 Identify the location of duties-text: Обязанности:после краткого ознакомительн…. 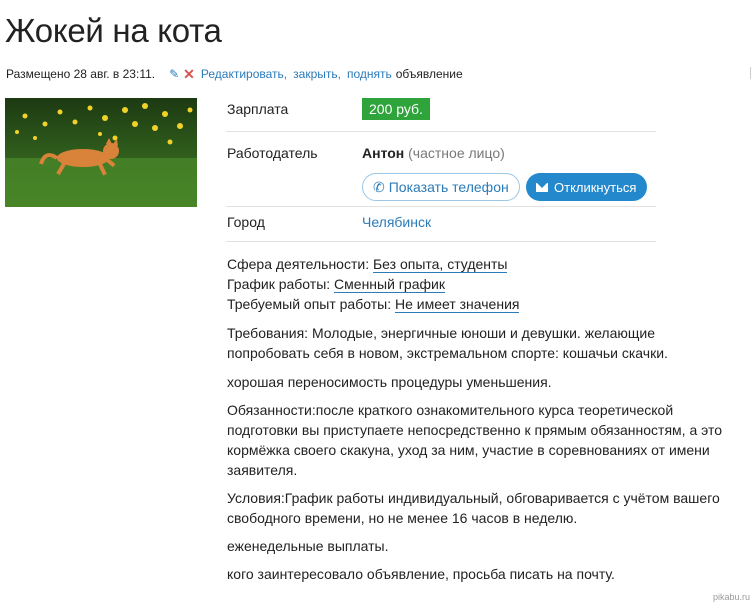
(475, 440).